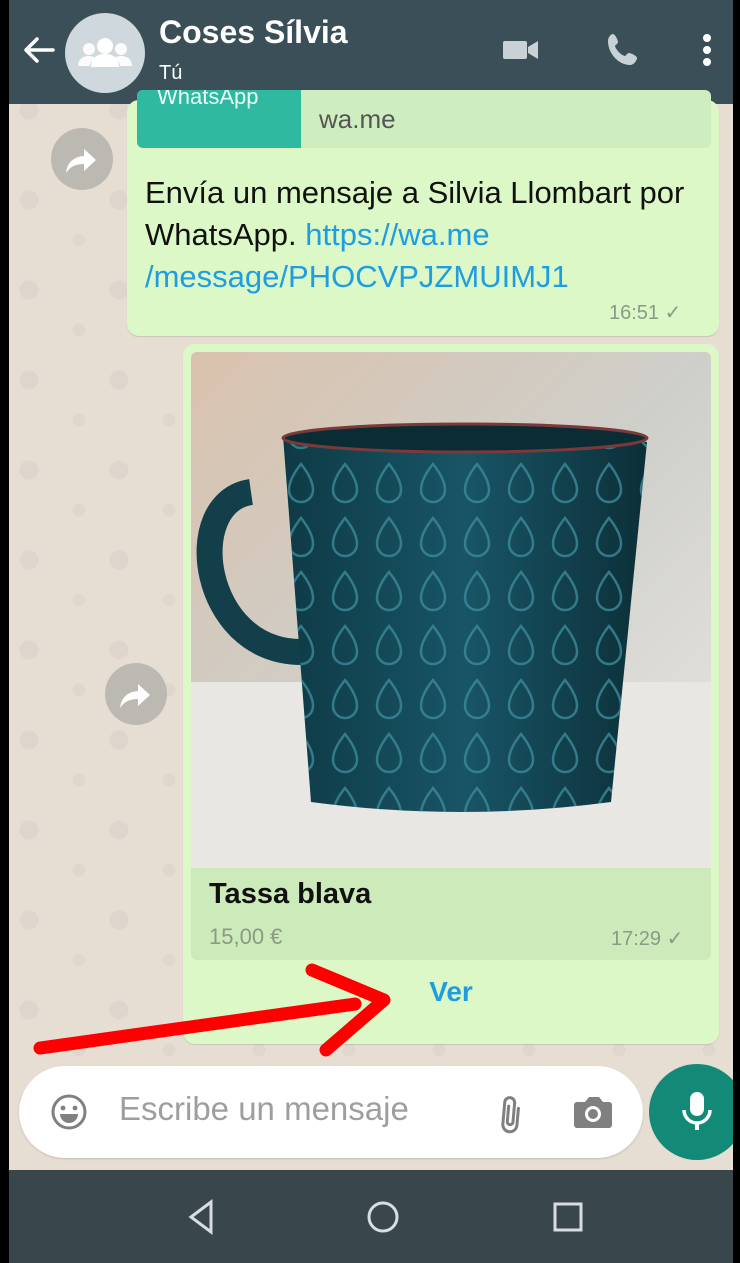 The height and width of the screenshot is (1263, 740). Describe the element at coordinates (383, 1217) in the screenshot. I see `home-circle-icon` at that location.